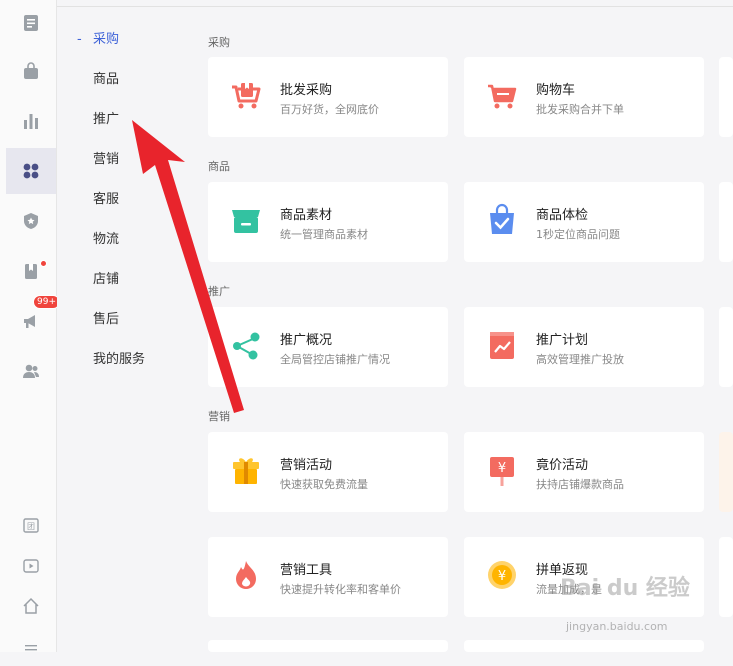 The height and width of the screenshot is (666, 733). What do you see at coordinates (306, 215) in the screenshot?
I see `card-title: 商品素材` at bounding box center [306, 215].